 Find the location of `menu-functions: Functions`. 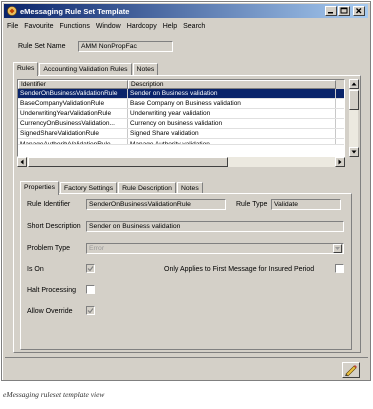

menu-functions: Functions is located at coordinates (74, 26).